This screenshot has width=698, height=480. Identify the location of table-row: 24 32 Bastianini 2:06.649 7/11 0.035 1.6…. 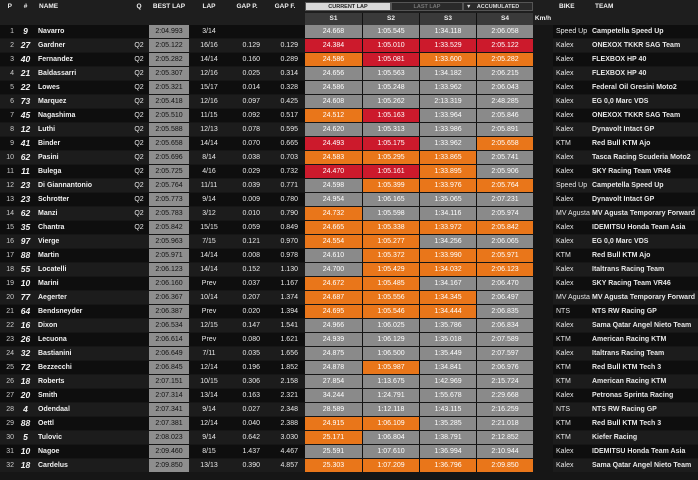
(349, 353).